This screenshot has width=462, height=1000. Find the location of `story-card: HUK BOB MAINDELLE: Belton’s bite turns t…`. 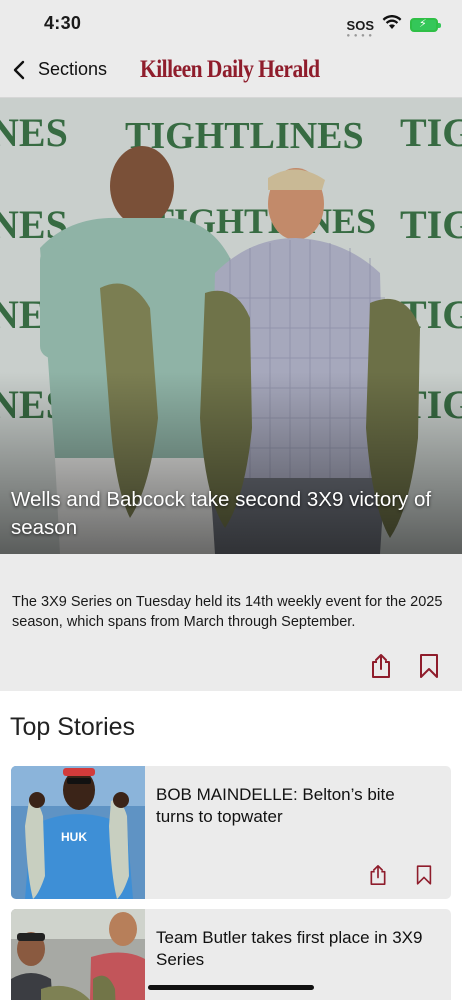

story-card: HUK BOB MAINDELLE: Belton’s bite turns t… is located at coordinates (231, 832).